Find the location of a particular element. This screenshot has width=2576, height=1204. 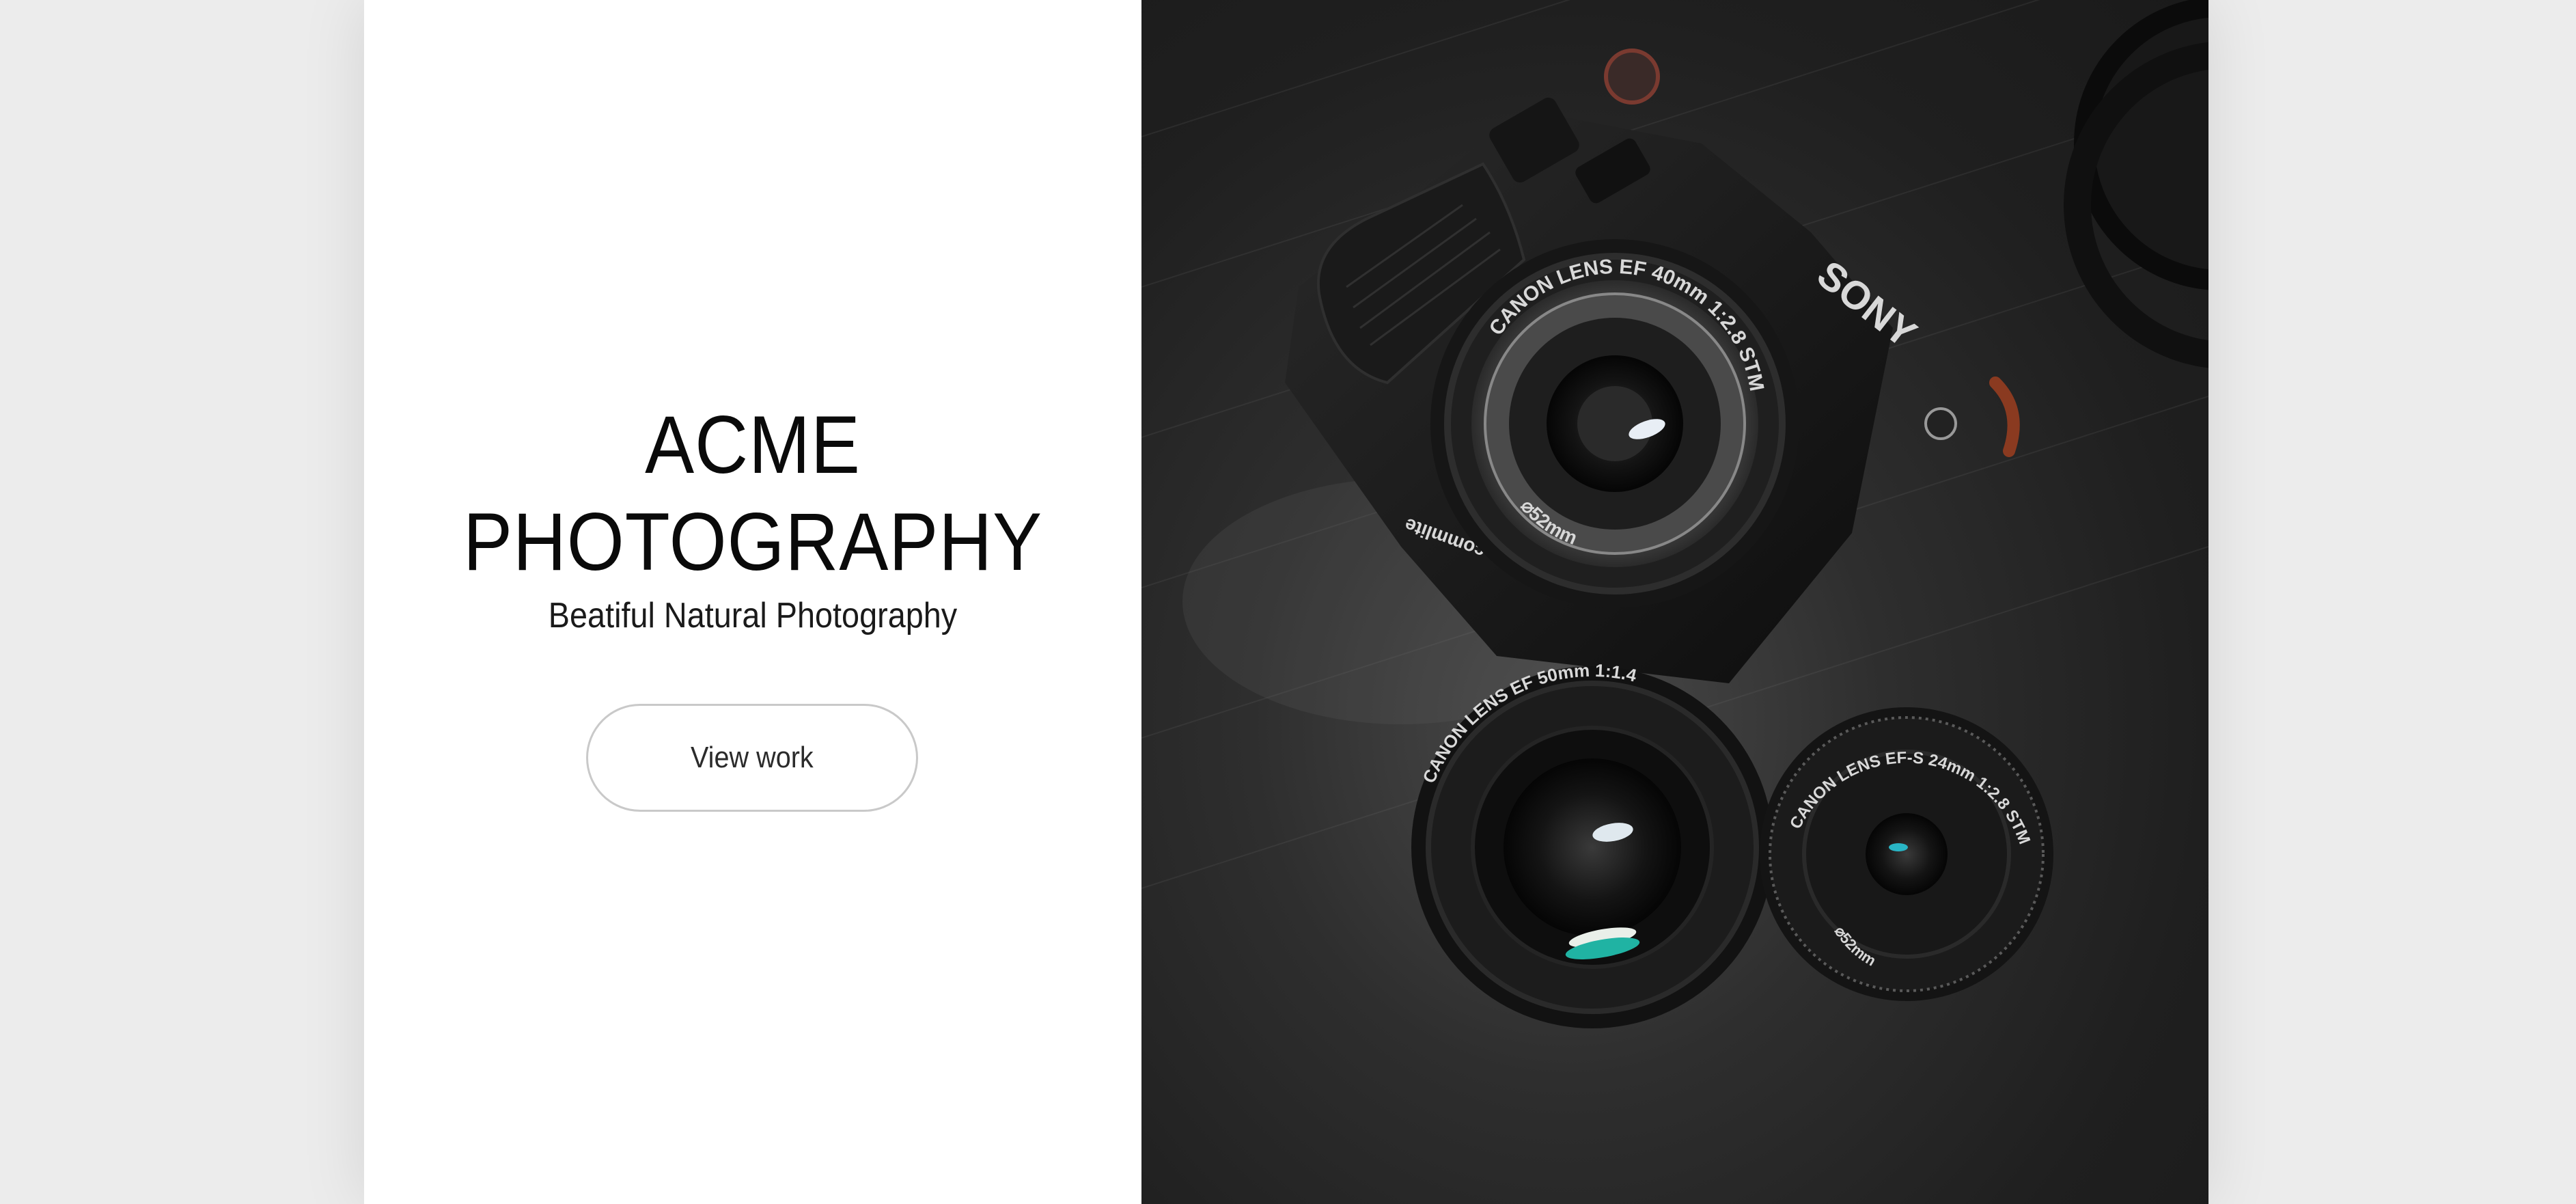

tagline: Beatiful Natural Photography is located at coordinates (753, 616).